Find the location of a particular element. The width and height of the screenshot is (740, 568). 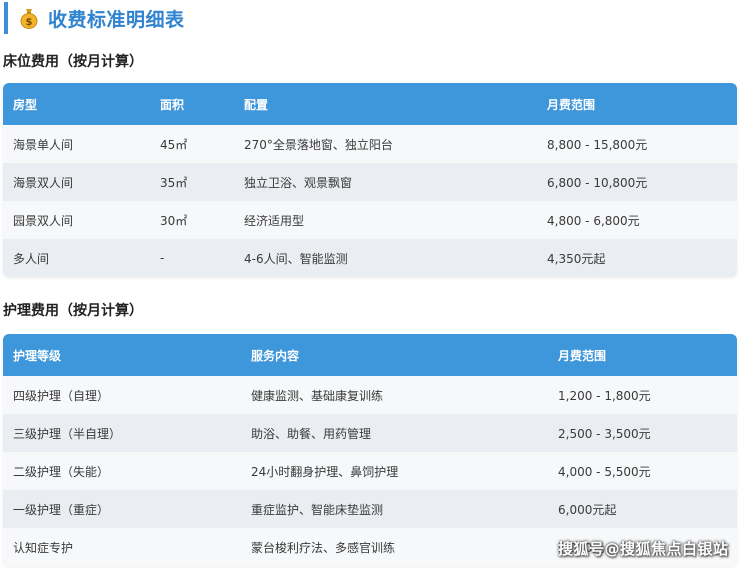

configuration-cell: 经济适用型 is located at coordinates (274, 220).